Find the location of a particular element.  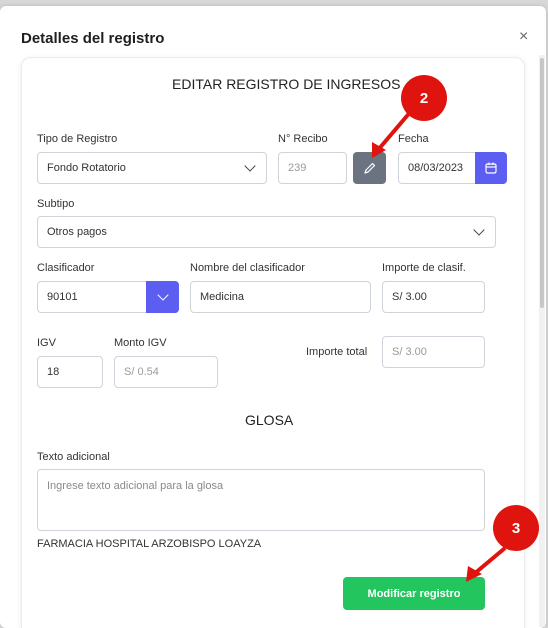

annotation-marker-3: 3 is located at coordinates (516, 528).